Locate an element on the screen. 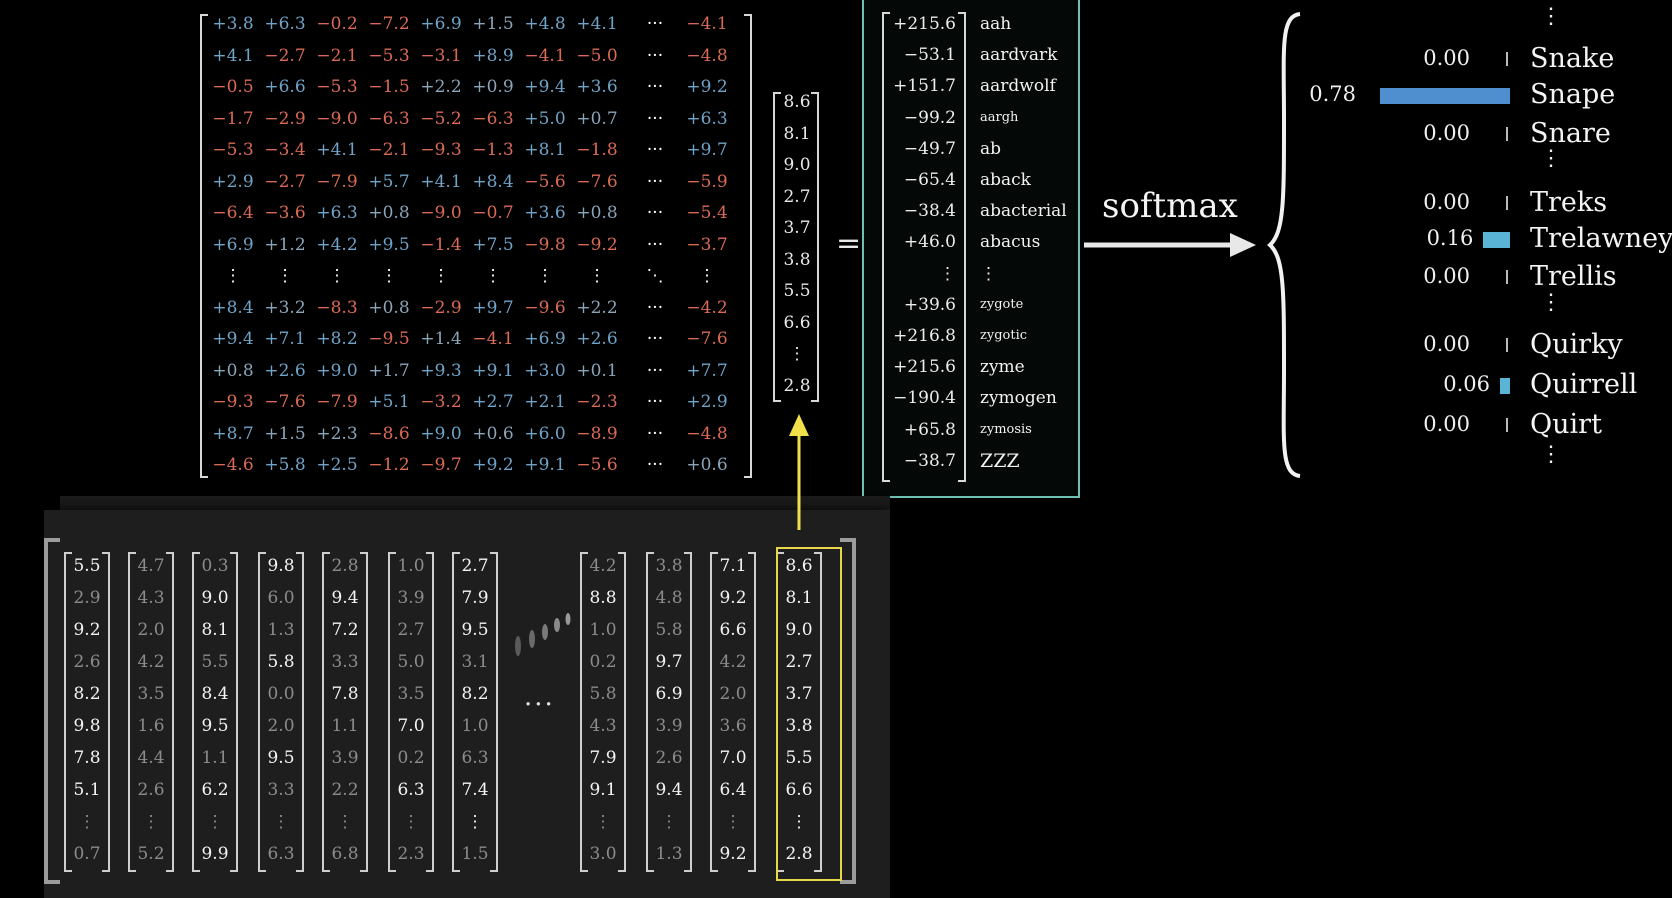 This screenshot has height=898, width=1672. vector-cell: 6.6 is located at coordinates (797, 322).